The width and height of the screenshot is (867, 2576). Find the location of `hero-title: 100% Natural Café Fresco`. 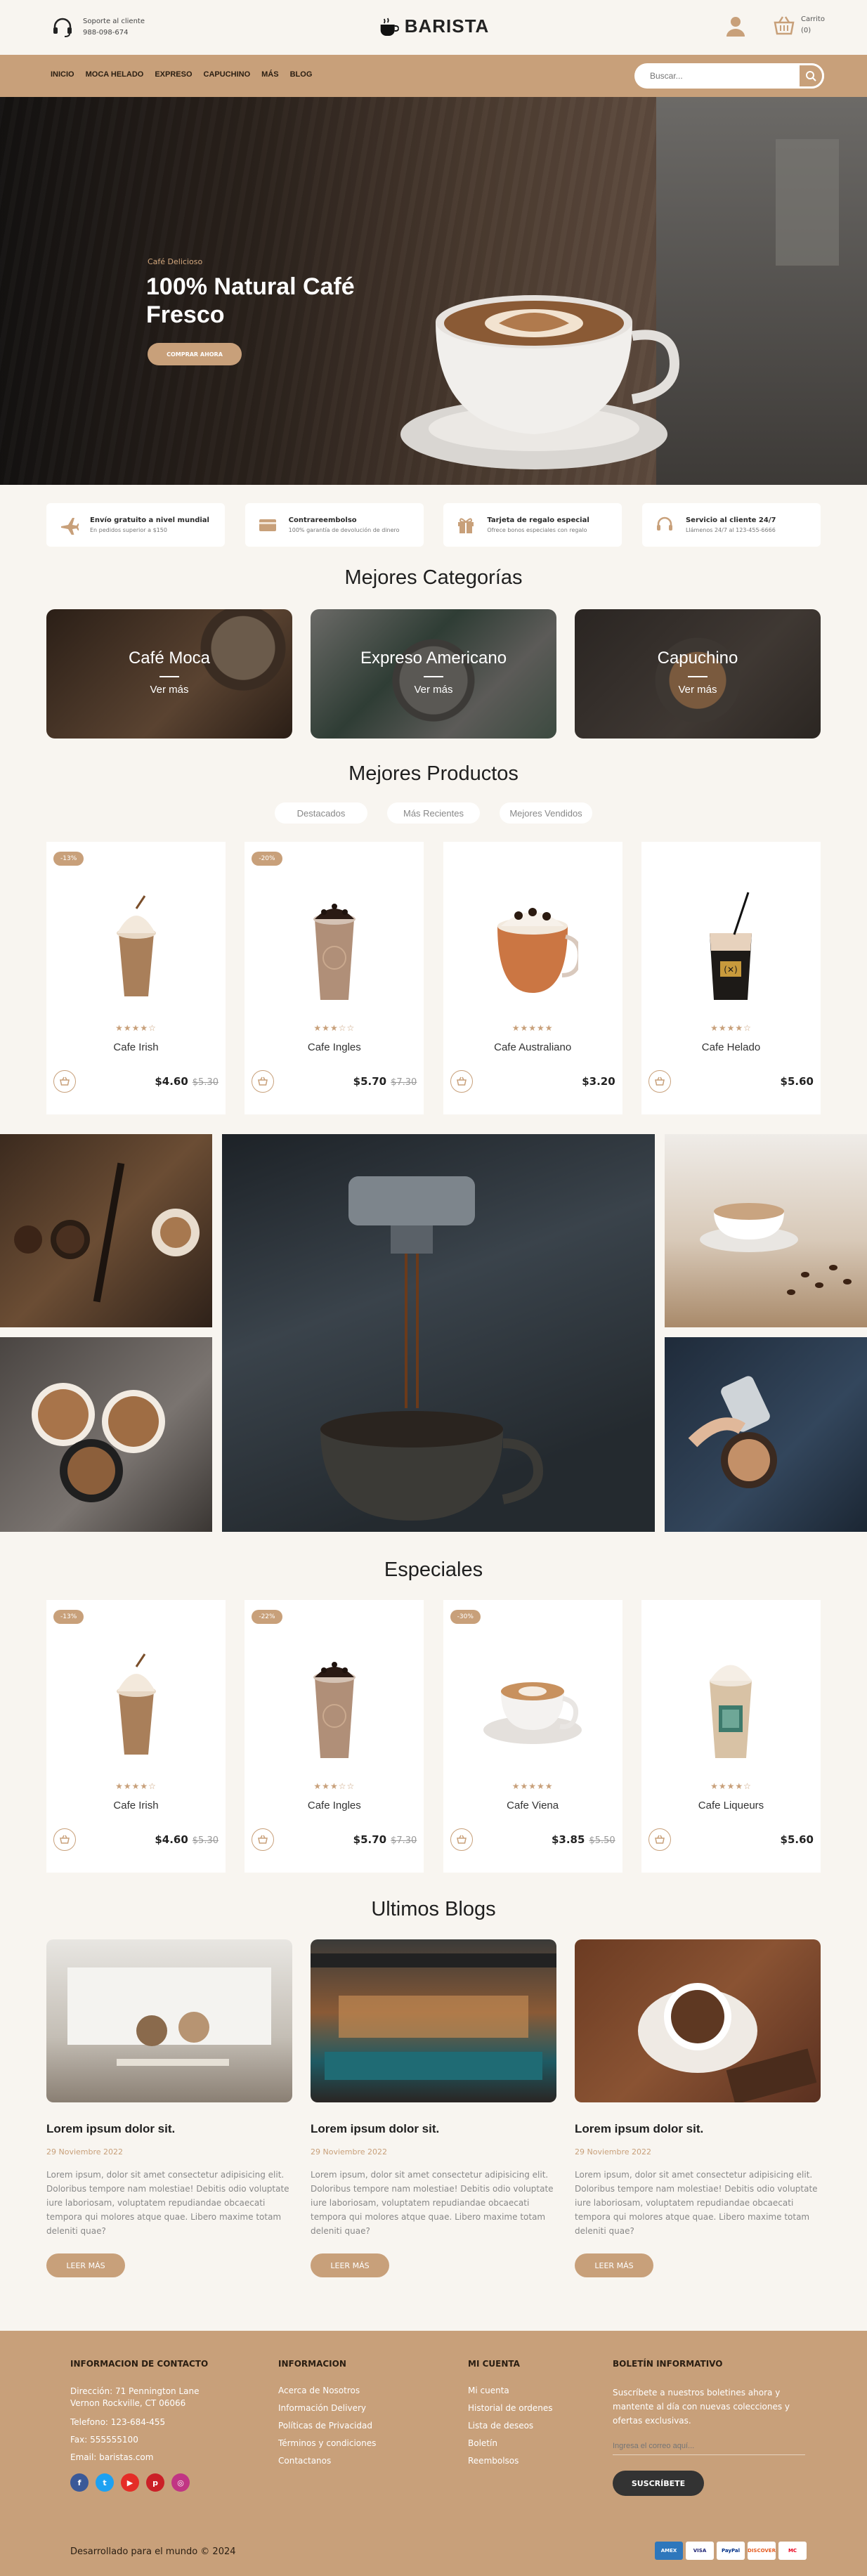

hero-title: 100% Natural Café Fresco is located at coordinates (250, 300).